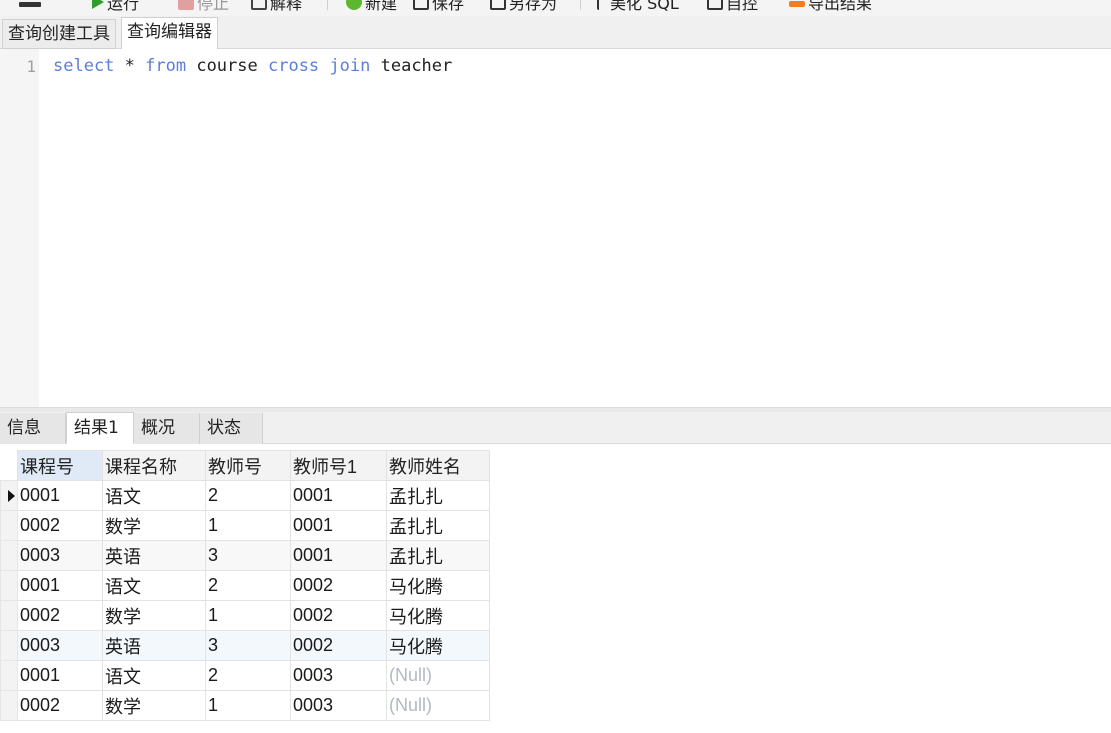 Image resolution: width=1111 pixels, height=733 pixels. Describe the element at coordinates (98, 4) in the screenshot. I see `play-icon` at that location.